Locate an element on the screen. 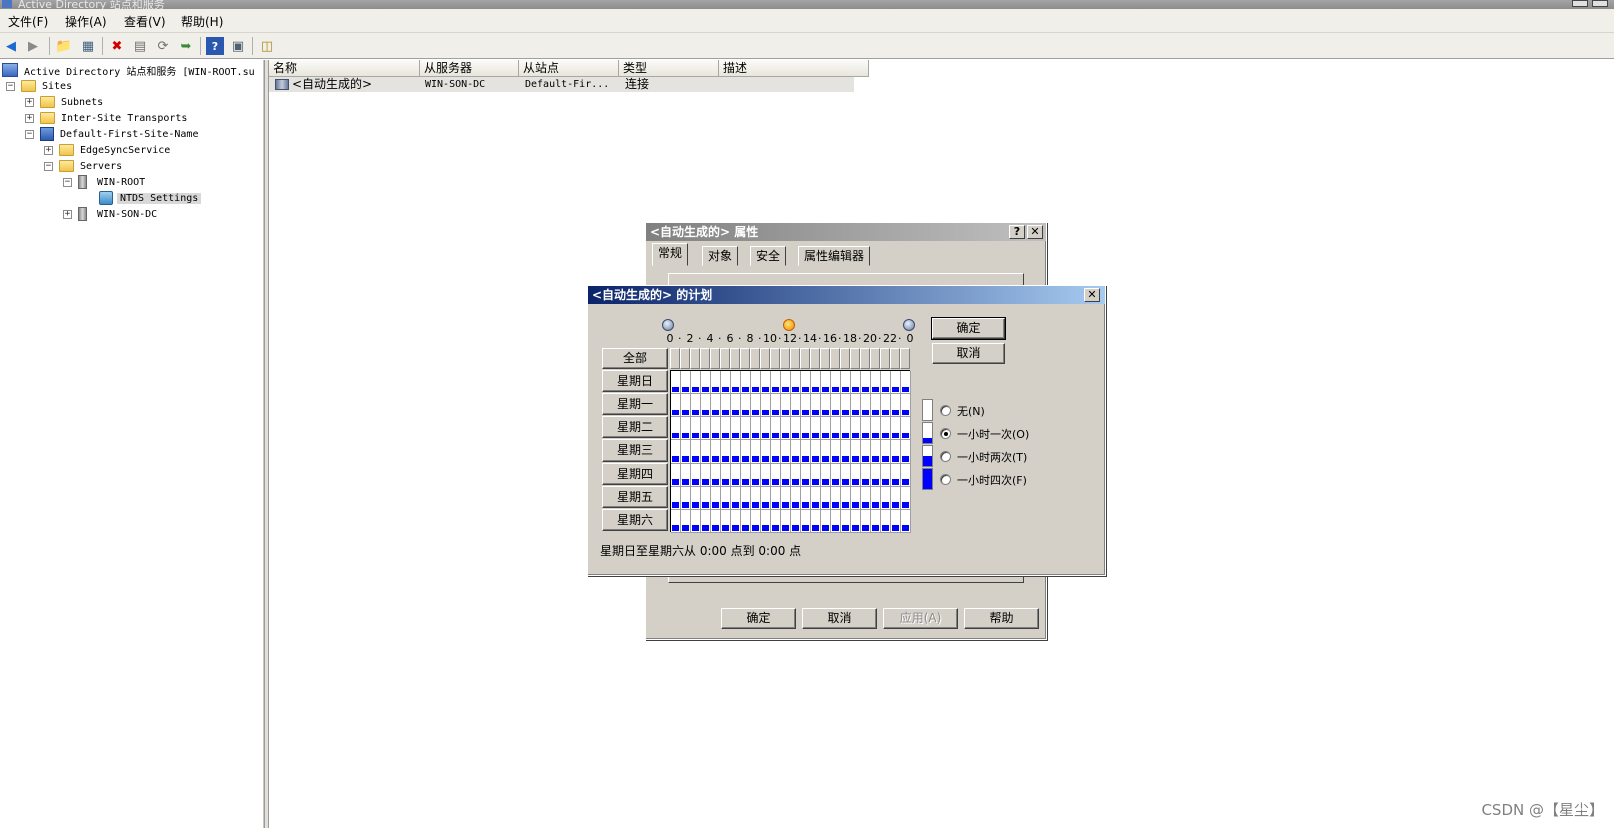  column-header-type: 类型 is located at coordinates (669, 68).